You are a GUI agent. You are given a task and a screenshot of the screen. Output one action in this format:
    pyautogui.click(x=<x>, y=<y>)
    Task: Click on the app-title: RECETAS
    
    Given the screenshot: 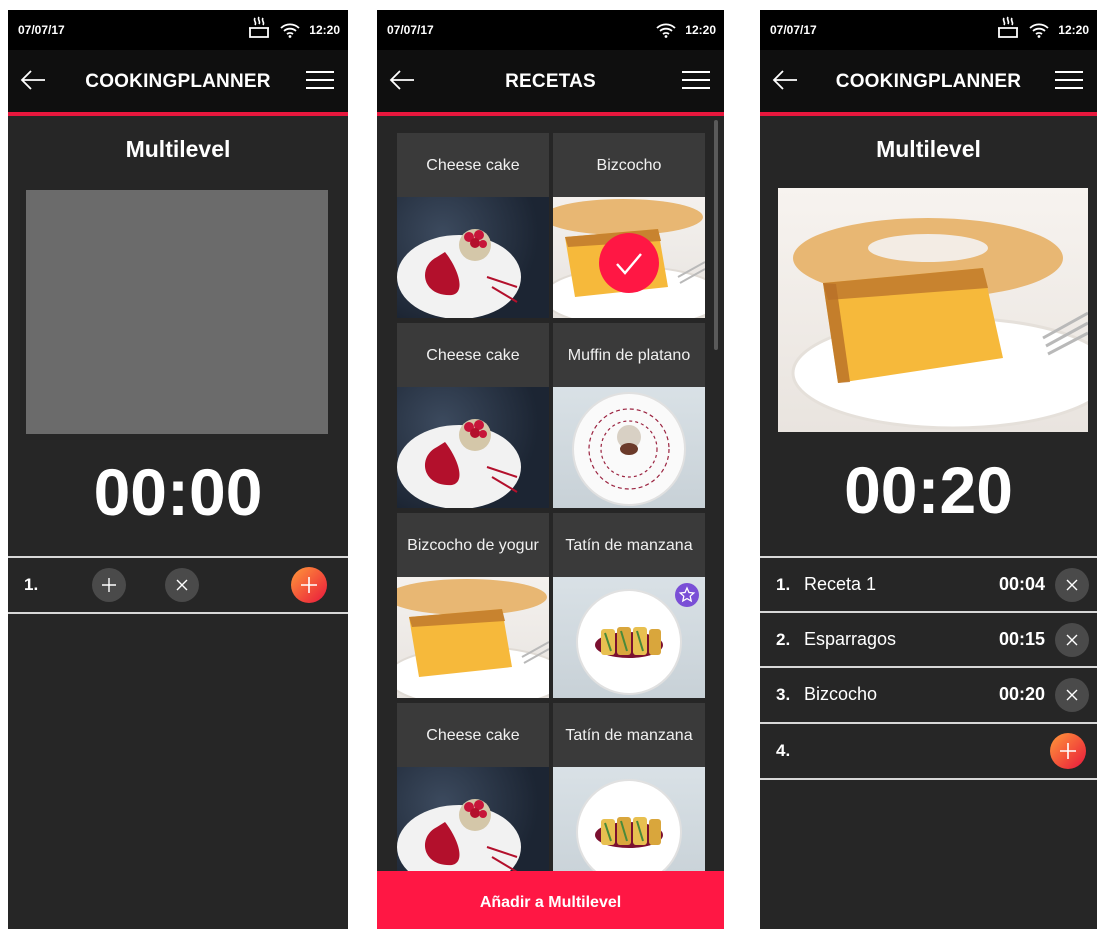 What is the action you would take?
    pyautogui.click(x=550, y=81)
    